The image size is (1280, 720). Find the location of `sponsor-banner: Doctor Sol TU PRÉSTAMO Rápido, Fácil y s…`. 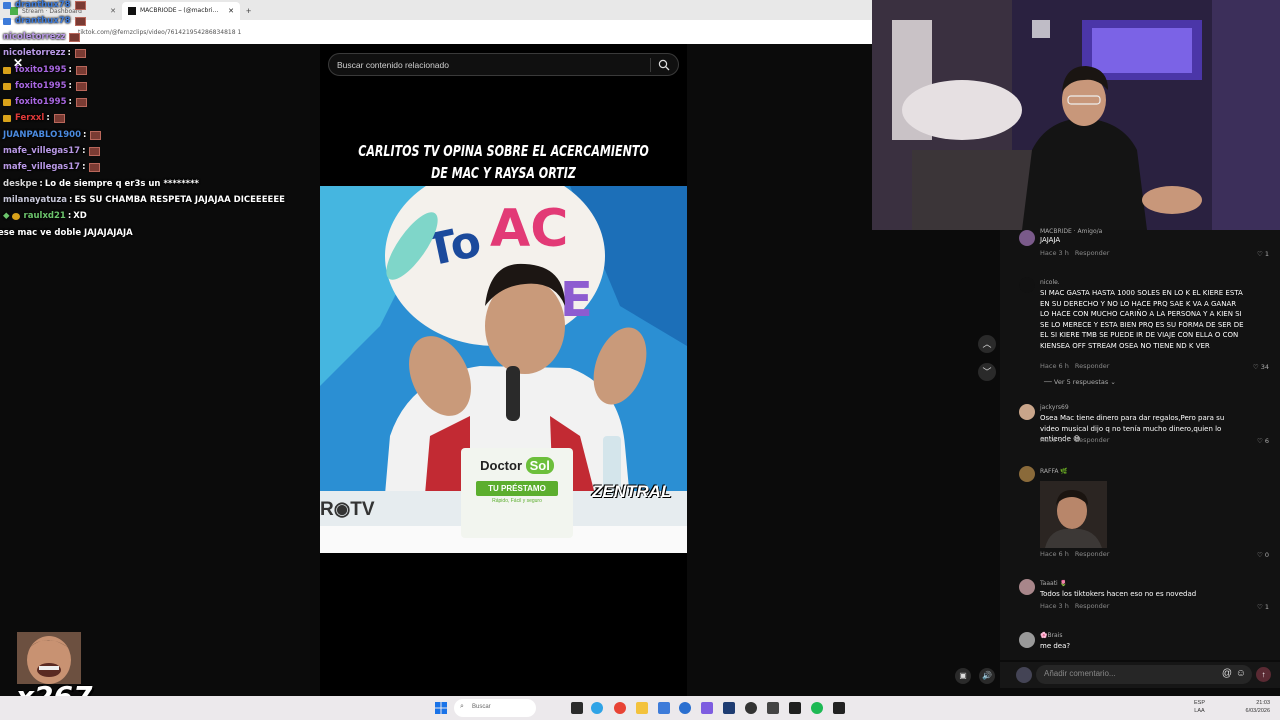

sponsor-banner: Doctor Sol TU PRÉSTAMO Rápido, Fácil y s… is located at coordinates (517, 493).